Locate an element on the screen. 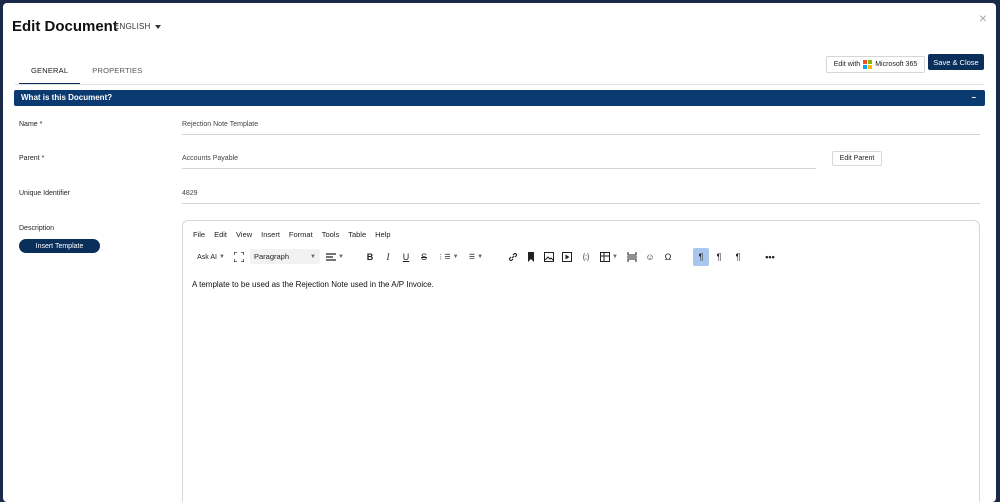  tabs-divider is located at coordinates (499, 84).